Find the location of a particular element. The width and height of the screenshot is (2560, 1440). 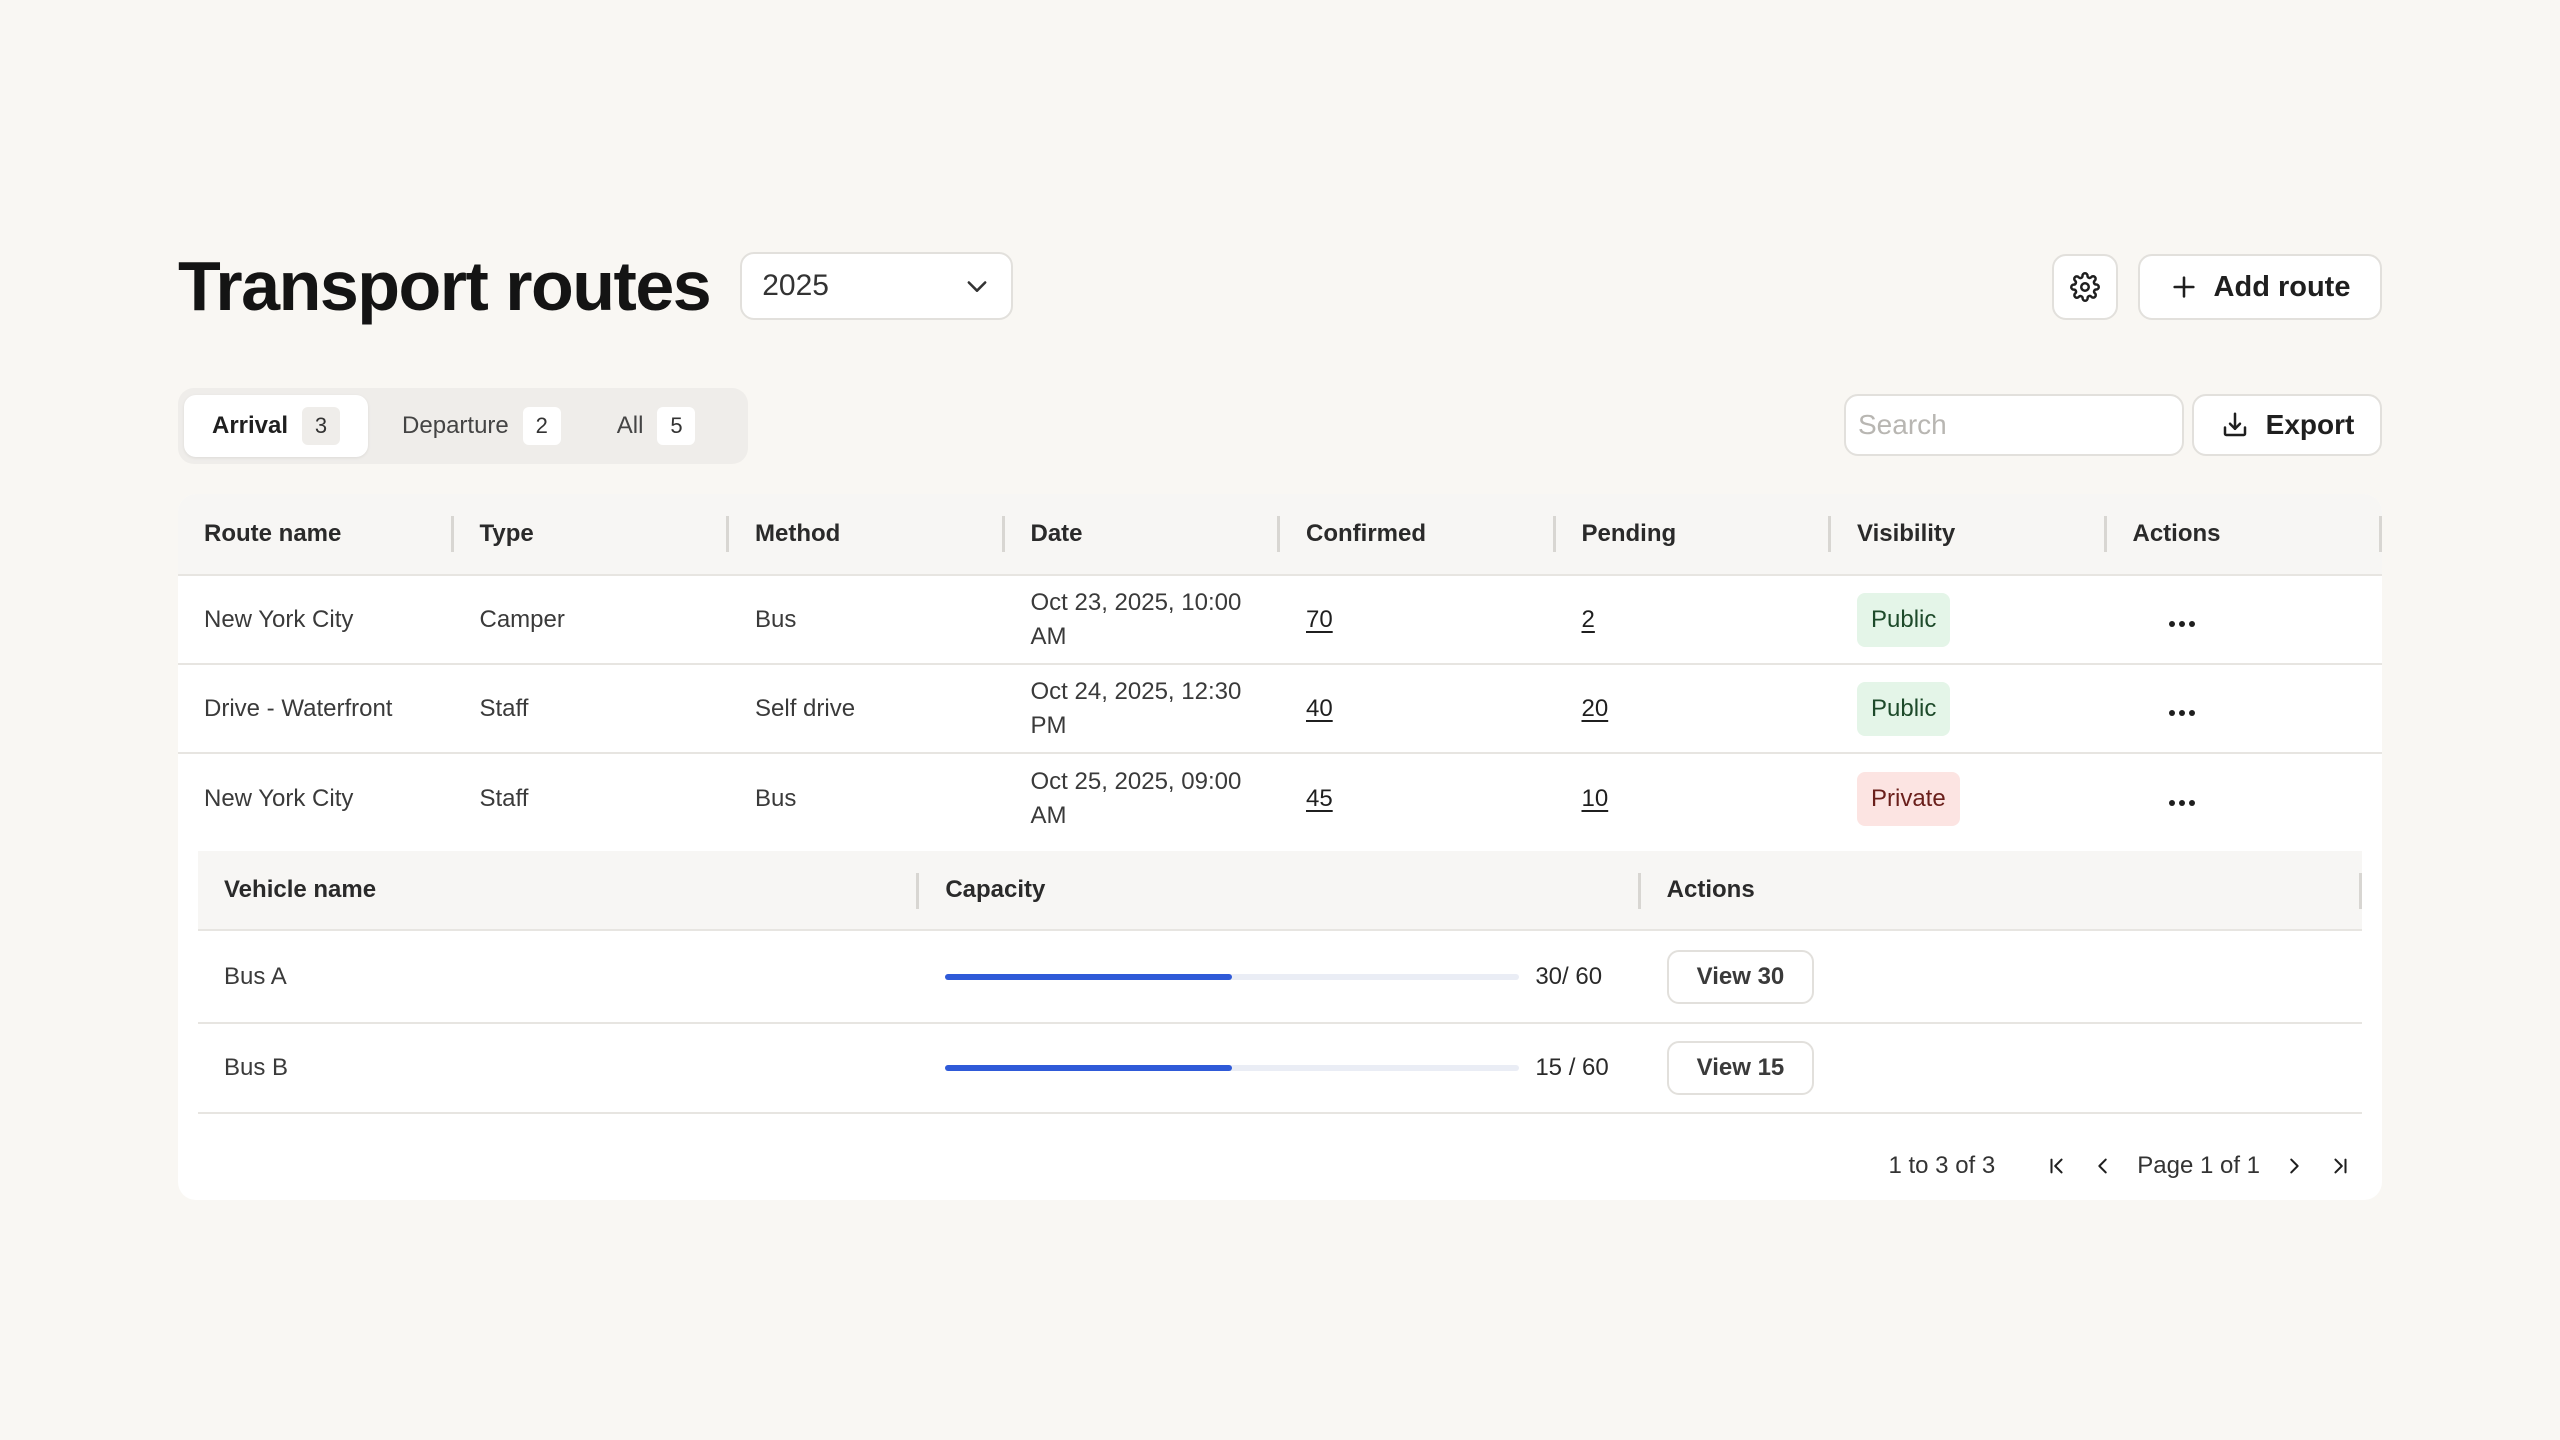

confirmed-cell: 45 is located at coordinates (1418, 799).